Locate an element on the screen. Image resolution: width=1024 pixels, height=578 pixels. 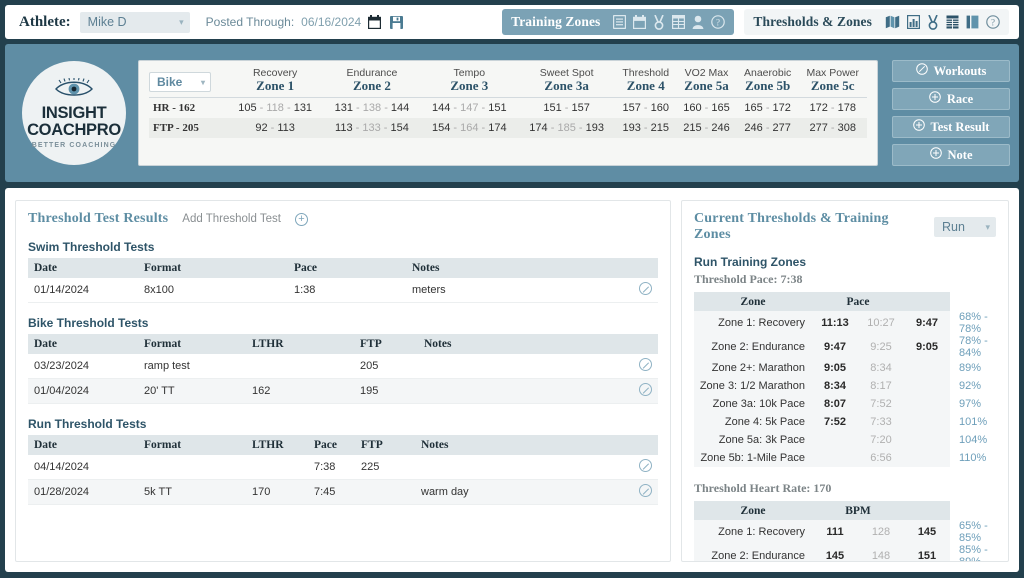
zones-value-cell: 113 - 133 - 154 is located at coordinates (372, 128).